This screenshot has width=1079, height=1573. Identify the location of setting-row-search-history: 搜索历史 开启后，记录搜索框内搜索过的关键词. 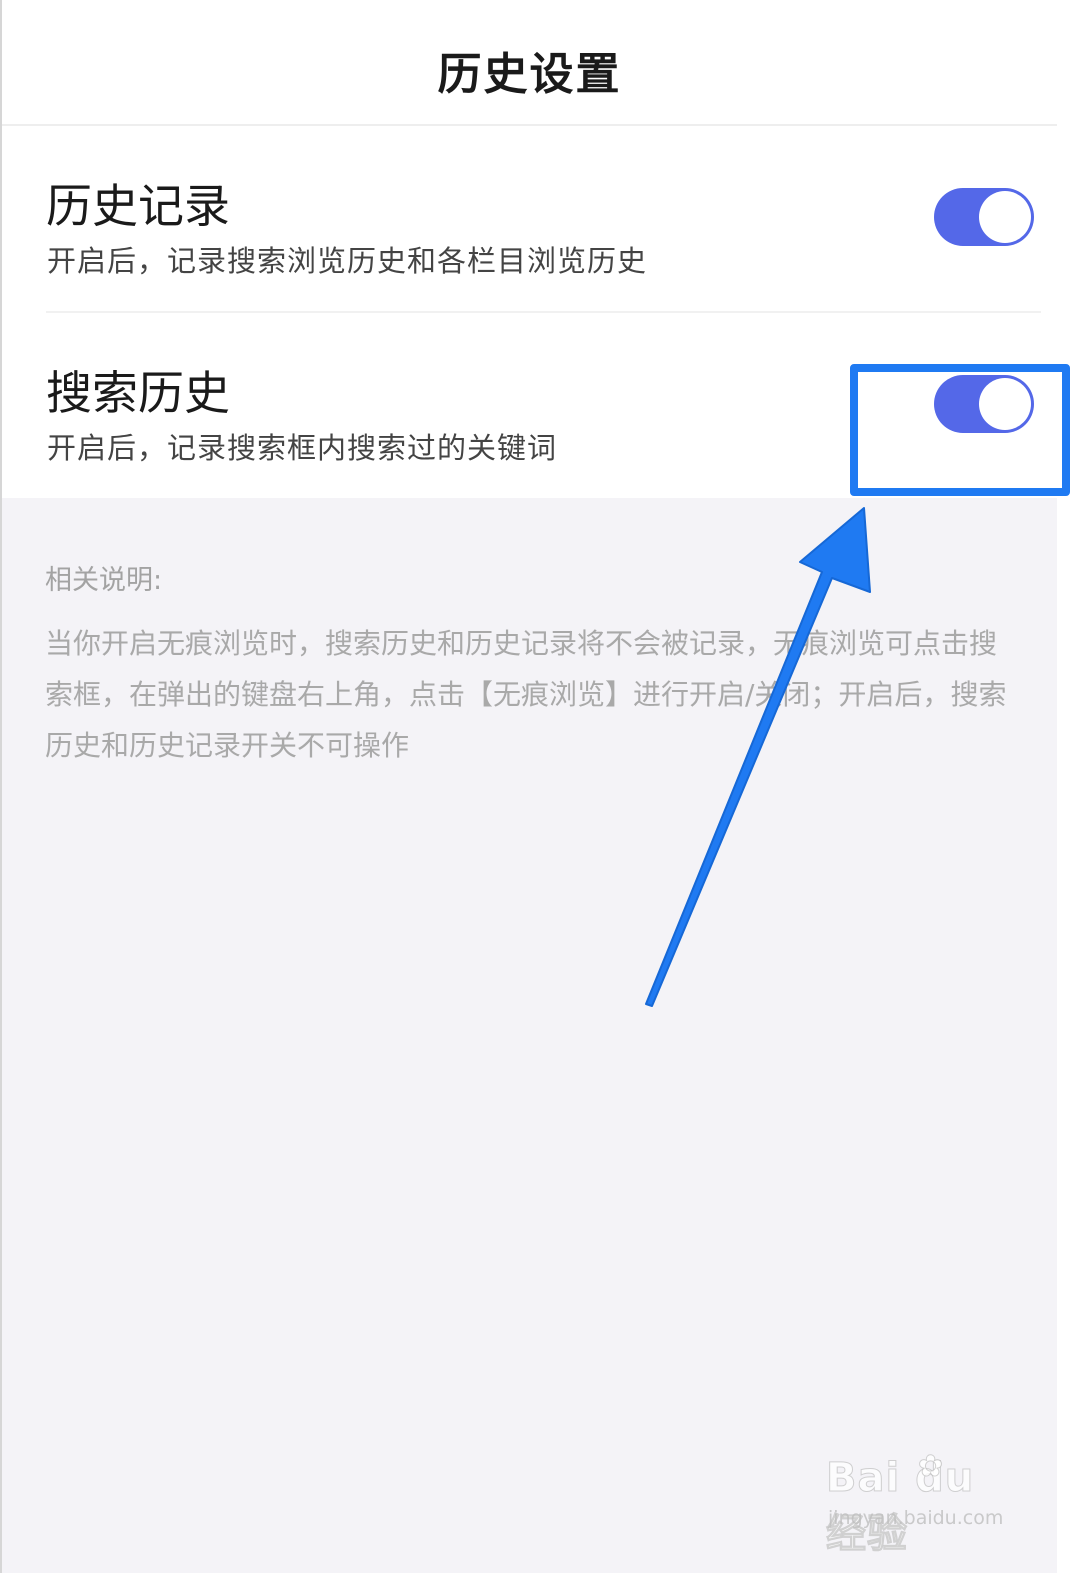
(529, 405).